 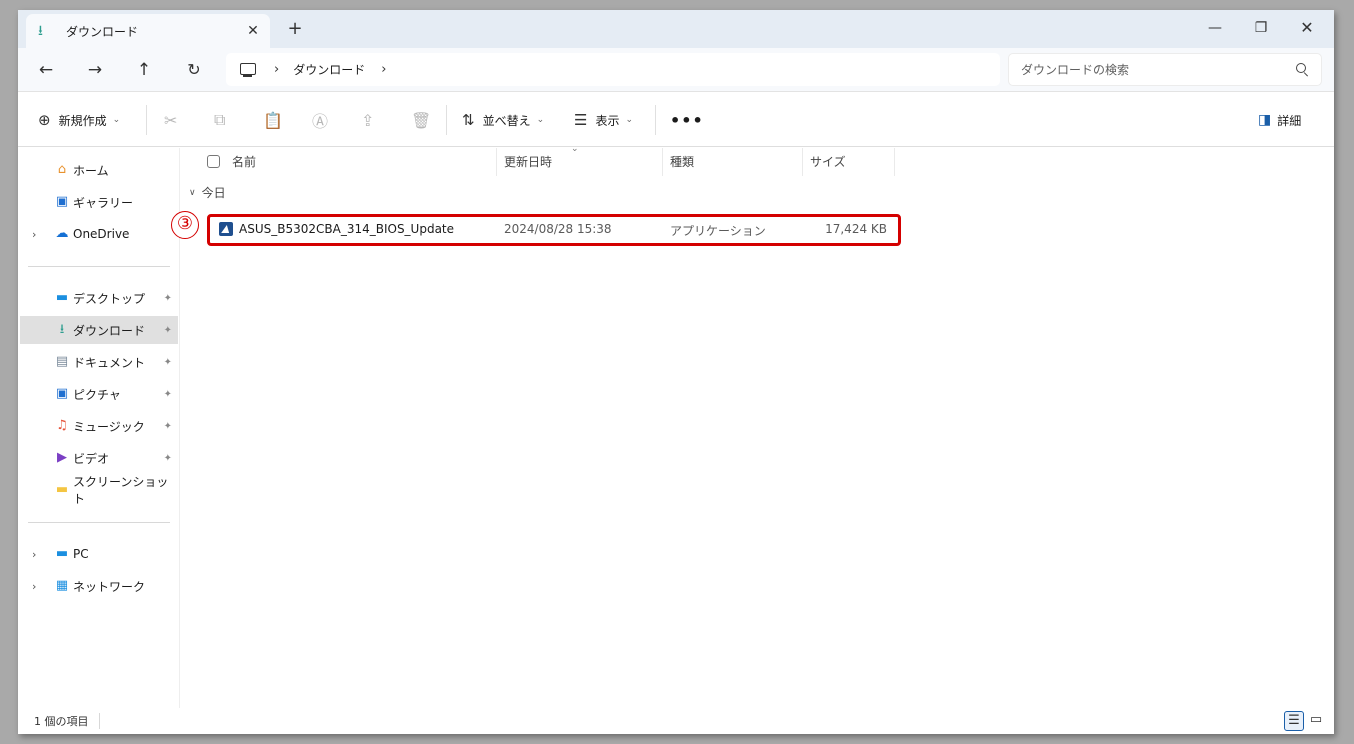 I want to click on sidebar-item-label: ネットワーク, so click(x=109, y=586).